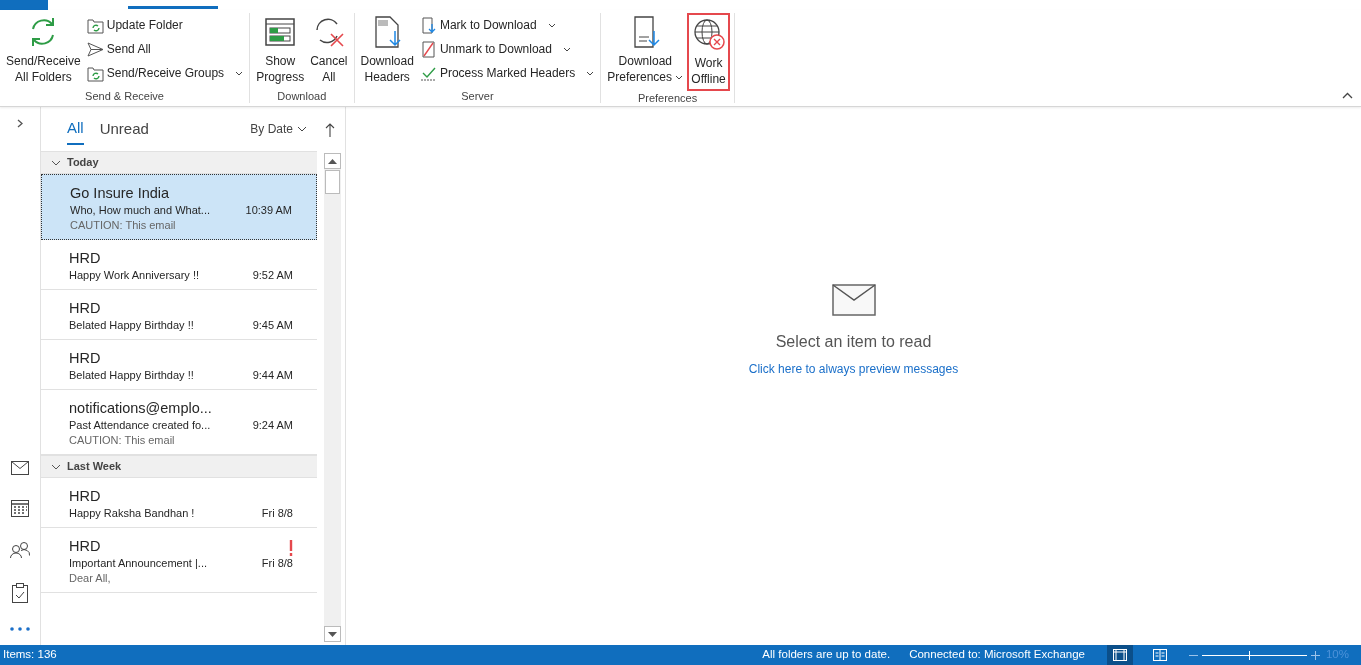 The image size is (1361, 665). I want to click on ribbon-button: Unmark to Download, so click(507, 49).